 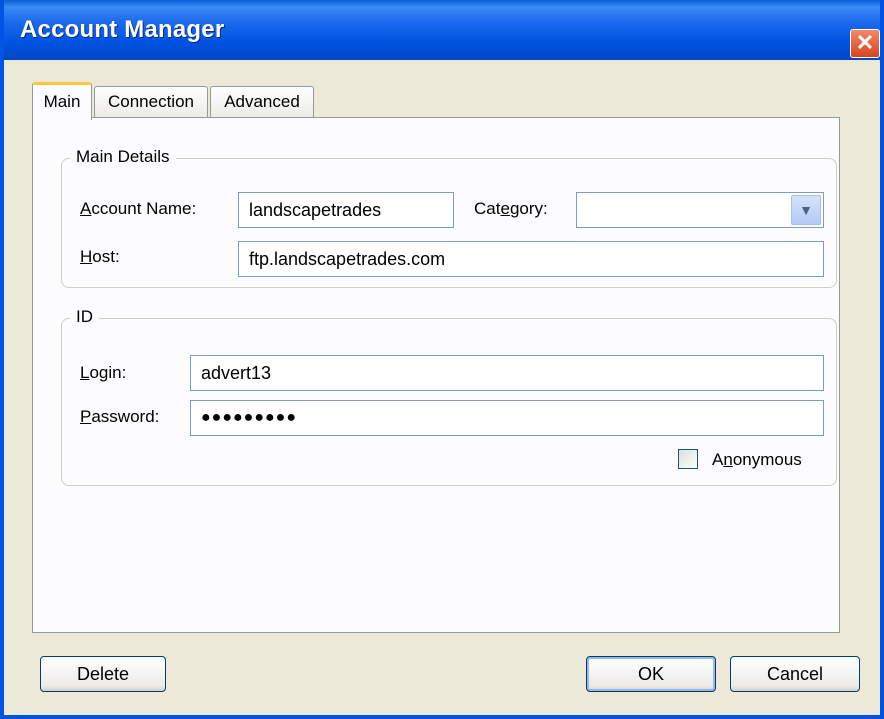 I want to click on cancel-button: Cancel, so click(x=795, y=674).